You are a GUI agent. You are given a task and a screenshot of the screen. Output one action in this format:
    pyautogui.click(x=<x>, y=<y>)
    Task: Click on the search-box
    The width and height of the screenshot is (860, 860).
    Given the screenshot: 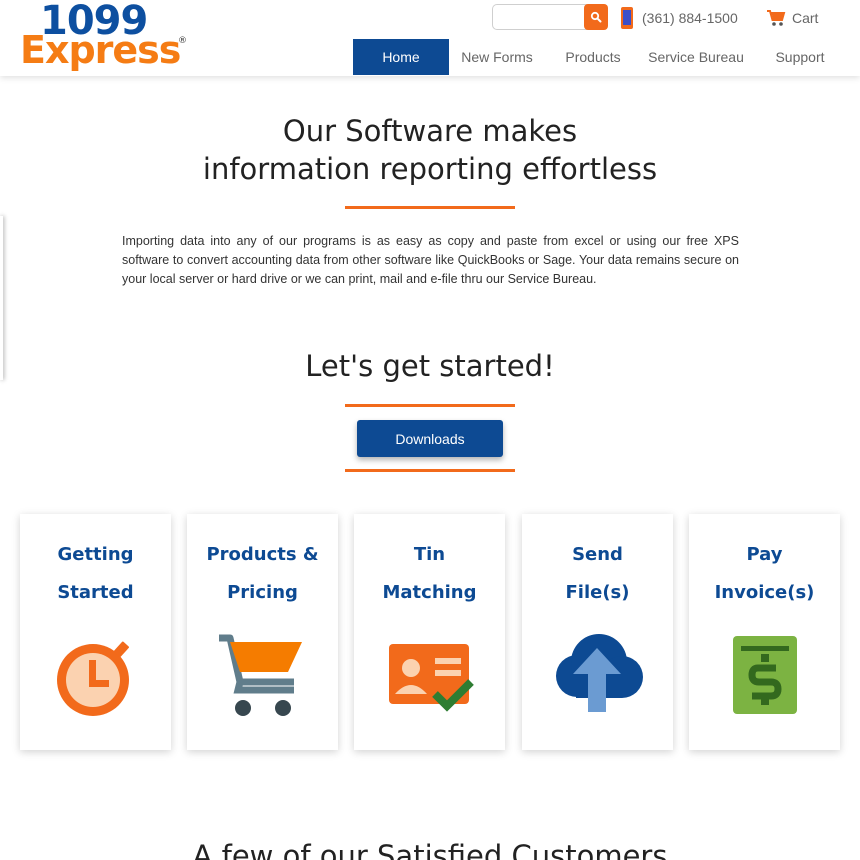 What is the action you would take?
    pyautogui.click(x=550, y=17)
    